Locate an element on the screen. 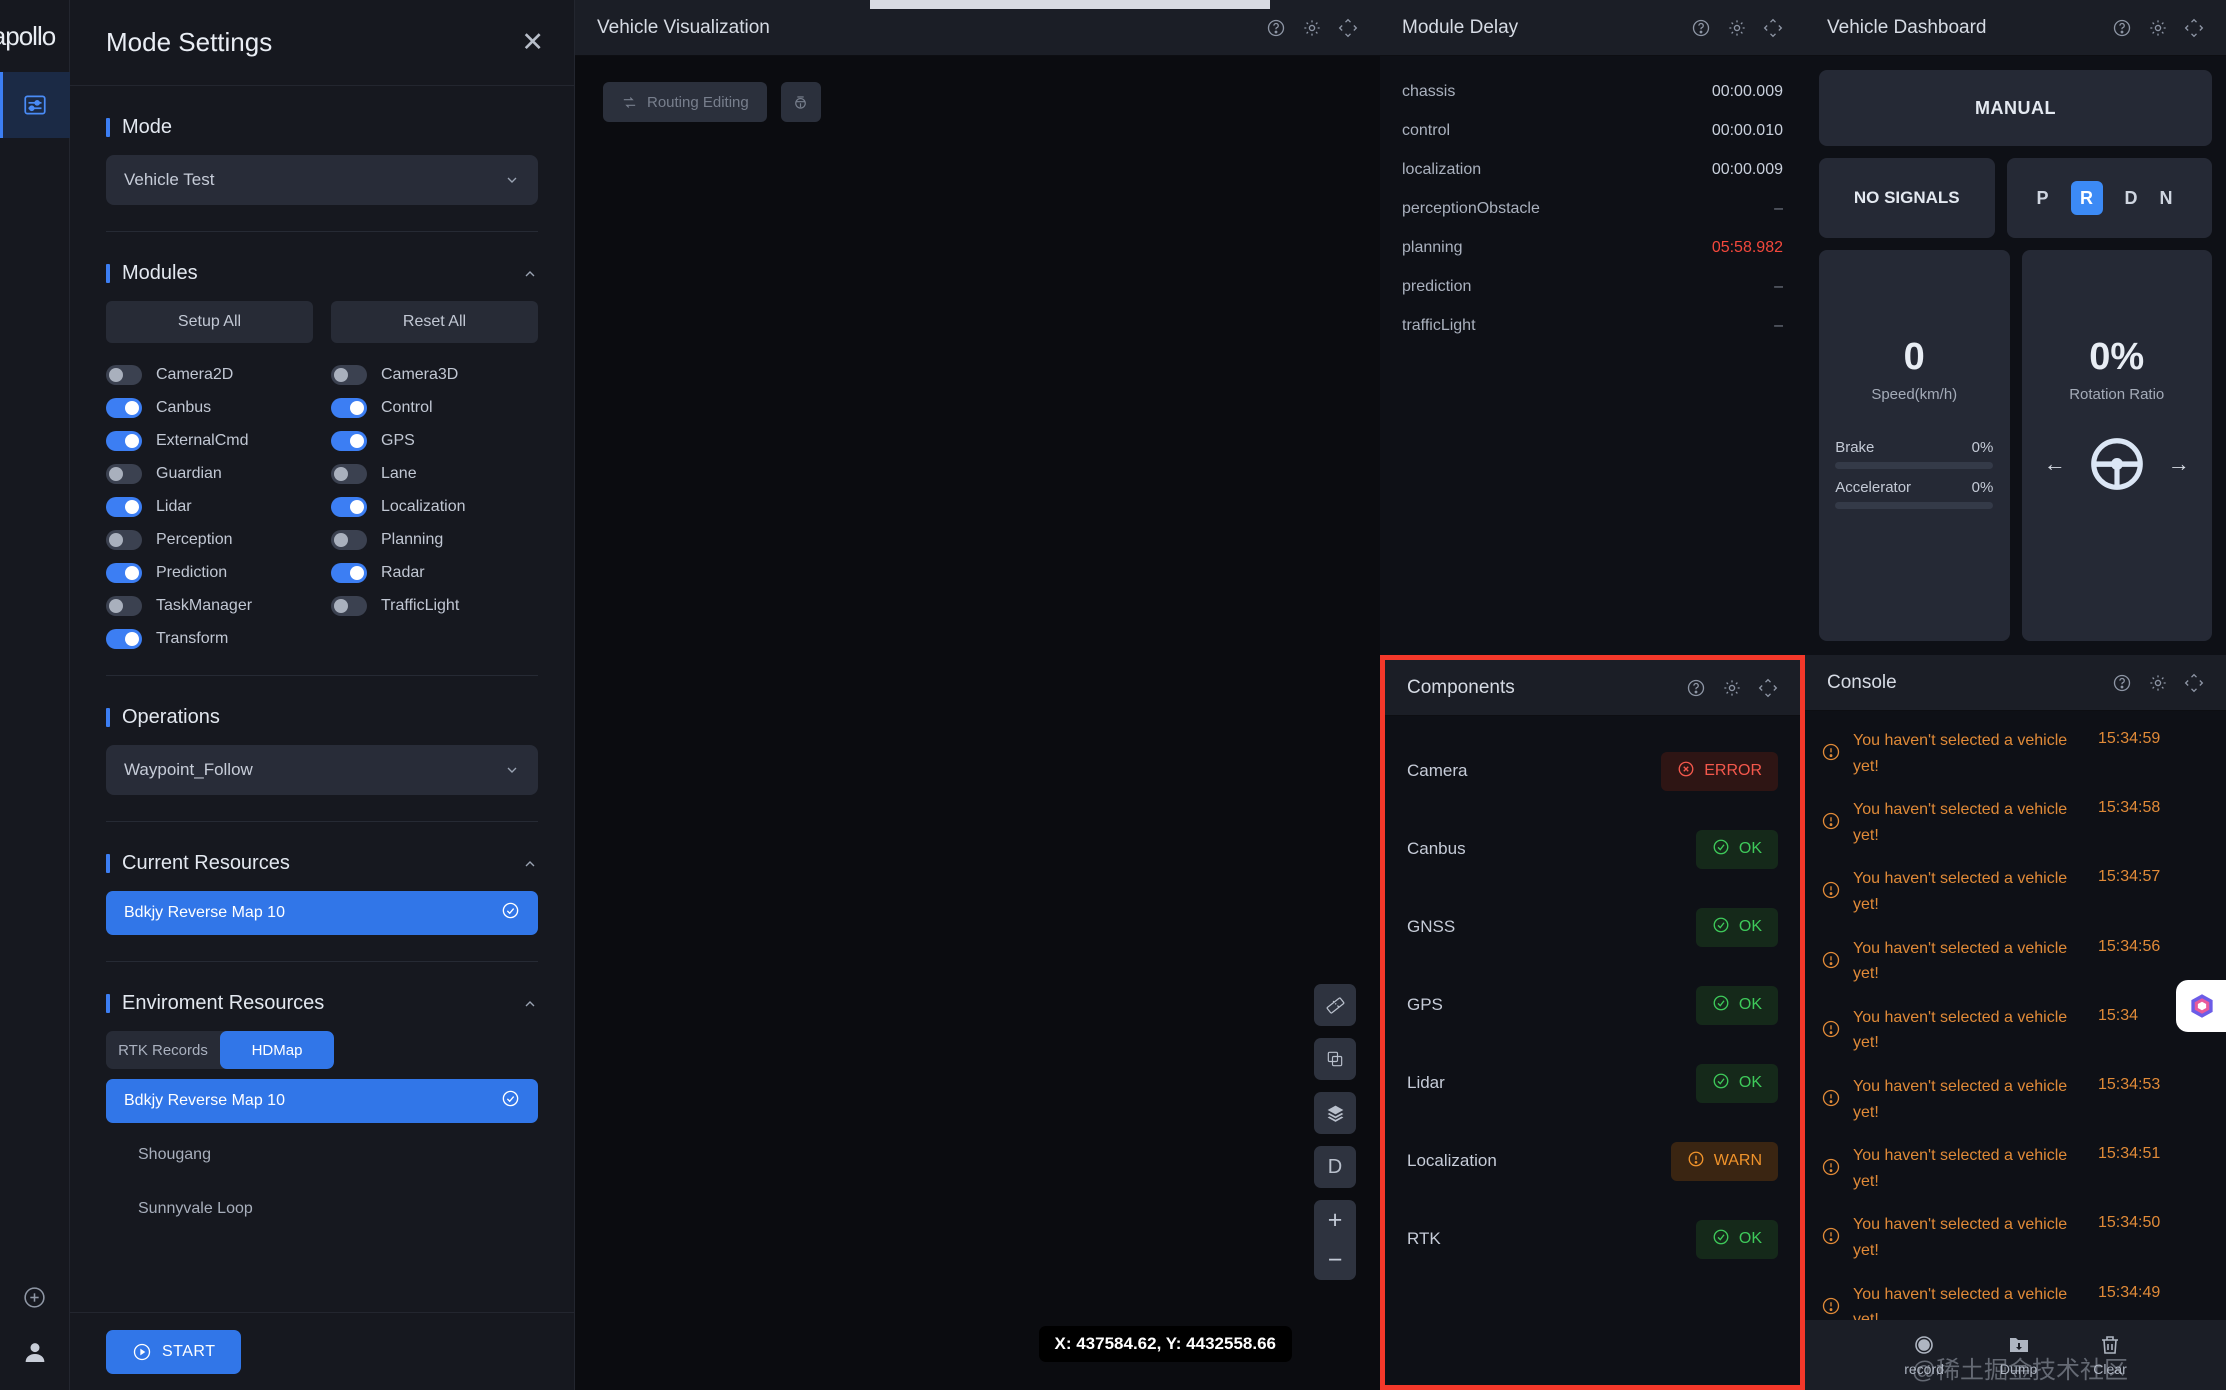  start-button: START is located at coordinates (174, 1351).